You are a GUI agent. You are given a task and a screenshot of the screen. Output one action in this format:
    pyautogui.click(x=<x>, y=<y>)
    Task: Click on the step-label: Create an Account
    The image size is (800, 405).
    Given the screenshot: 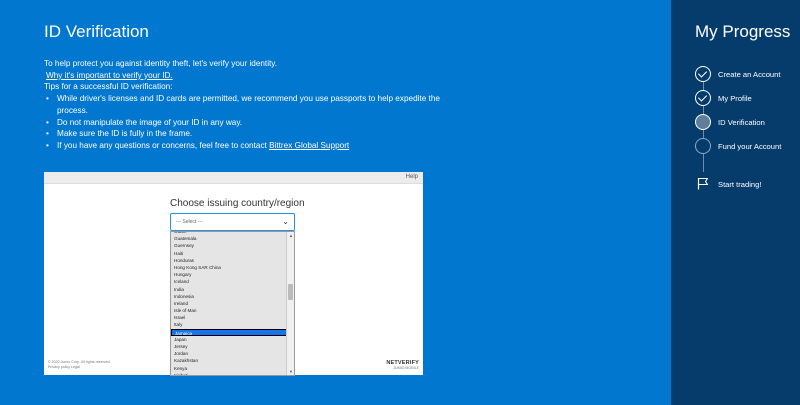 What is the action you would take?
    pyautogui.click(x=749, y=74)
    